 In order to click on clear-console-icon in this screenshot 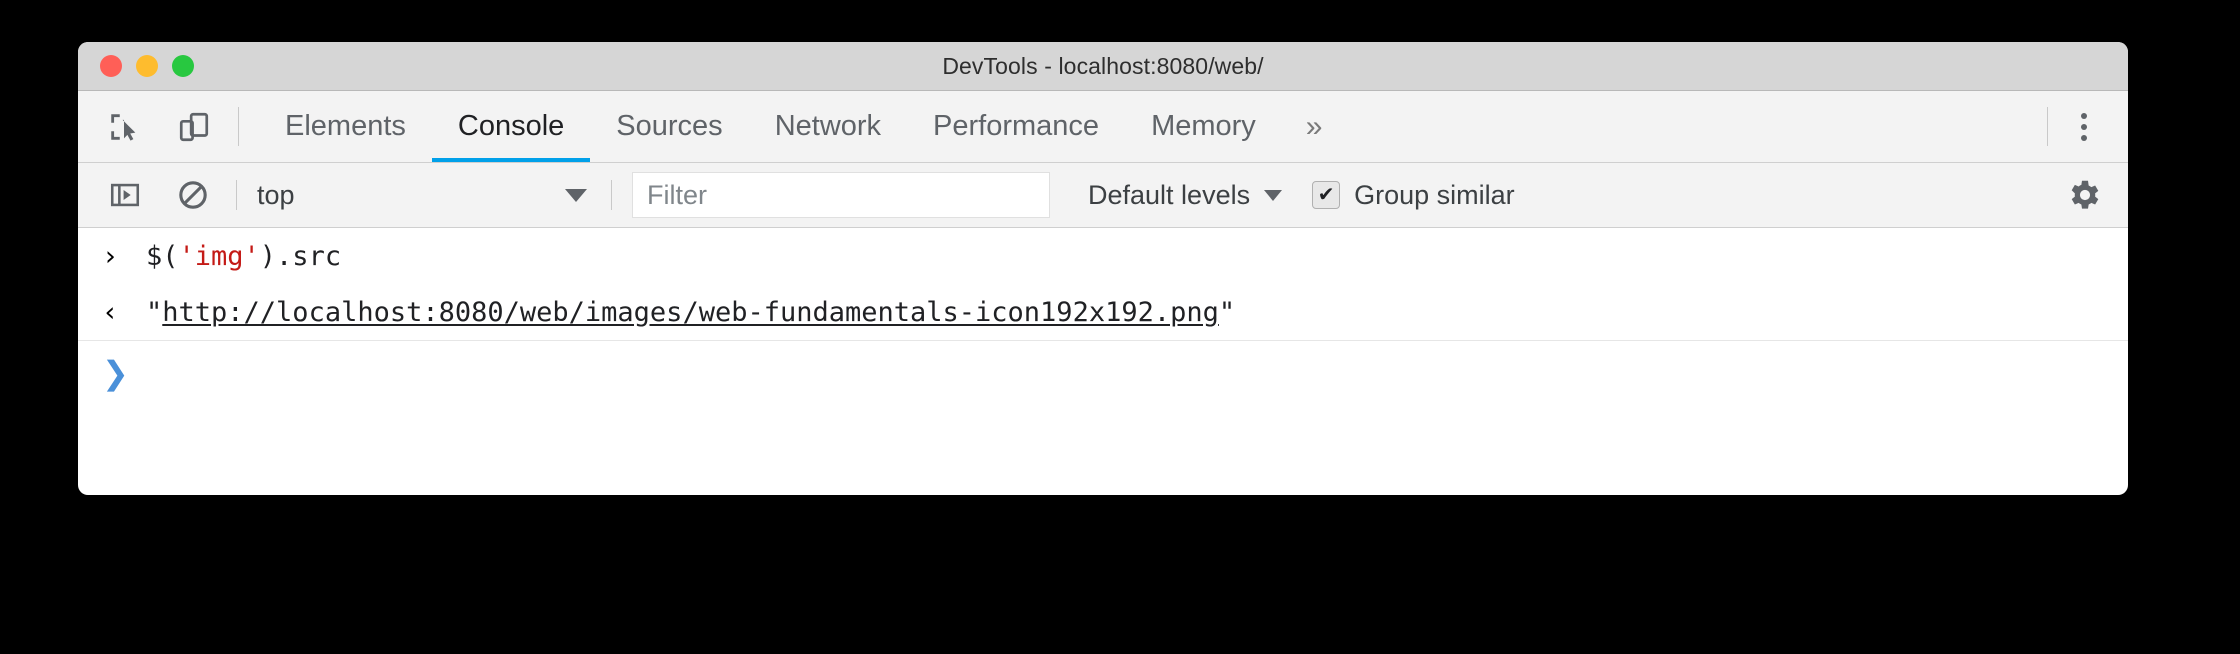, I will do `click(193, 195)`.